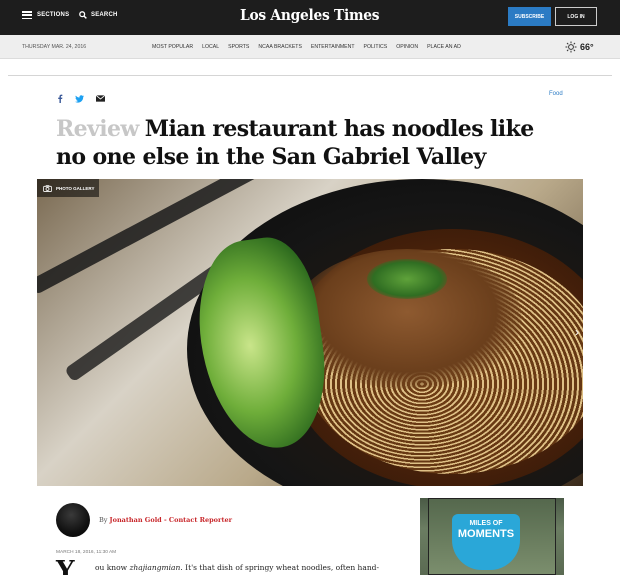 This screenshot has height=575, width=620. I want to click on ad-line-1: MILES OF, so click(486, 523).